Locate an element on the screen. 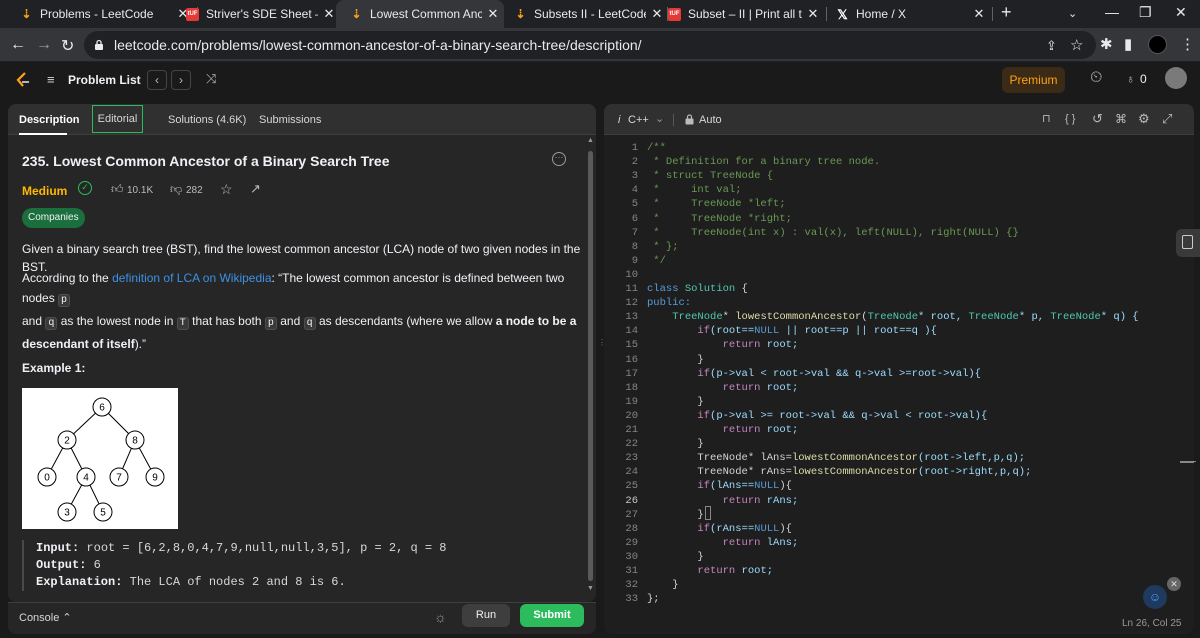 This screenshot has width=1200, height=638. code-line: 29 return lAns; is located at coordinates (899, 543).